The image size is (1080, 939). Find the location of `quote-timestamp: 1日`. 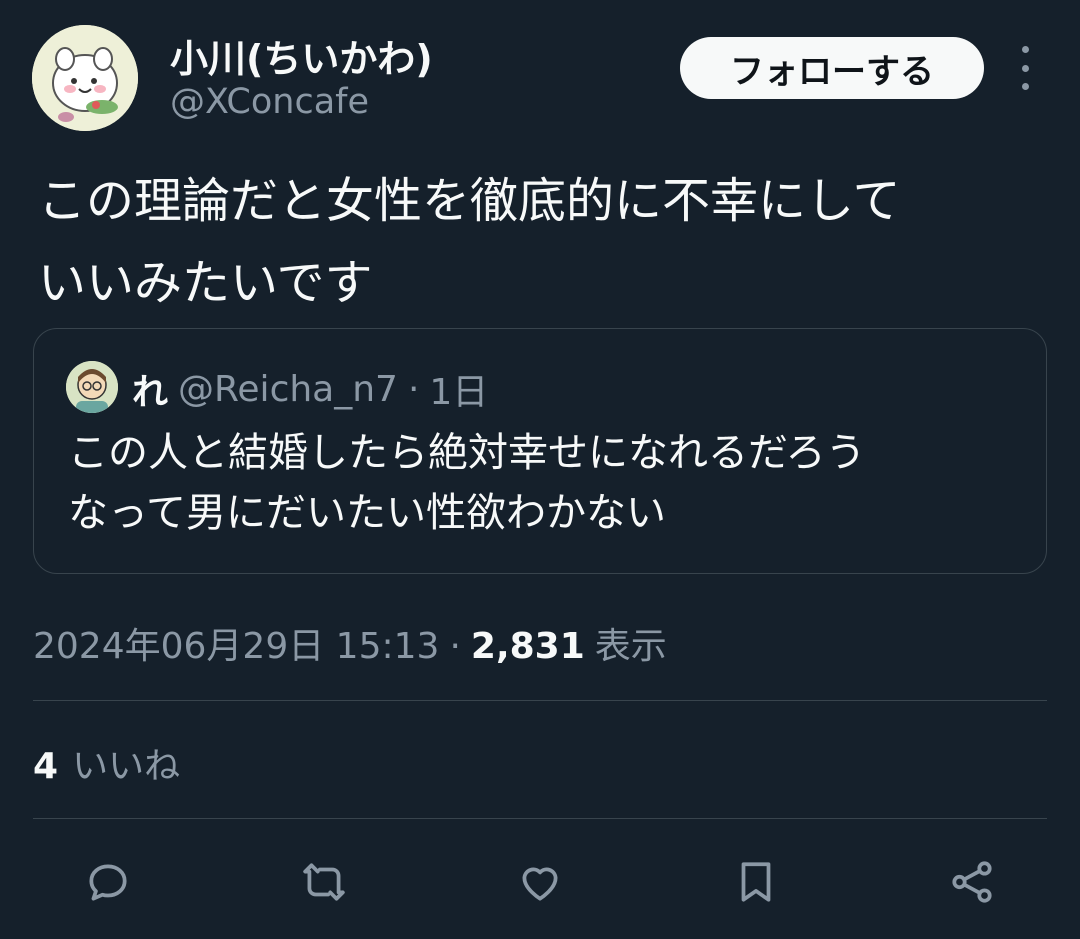

quote-timestamp: 1日 is located at coordinates (459, 392).